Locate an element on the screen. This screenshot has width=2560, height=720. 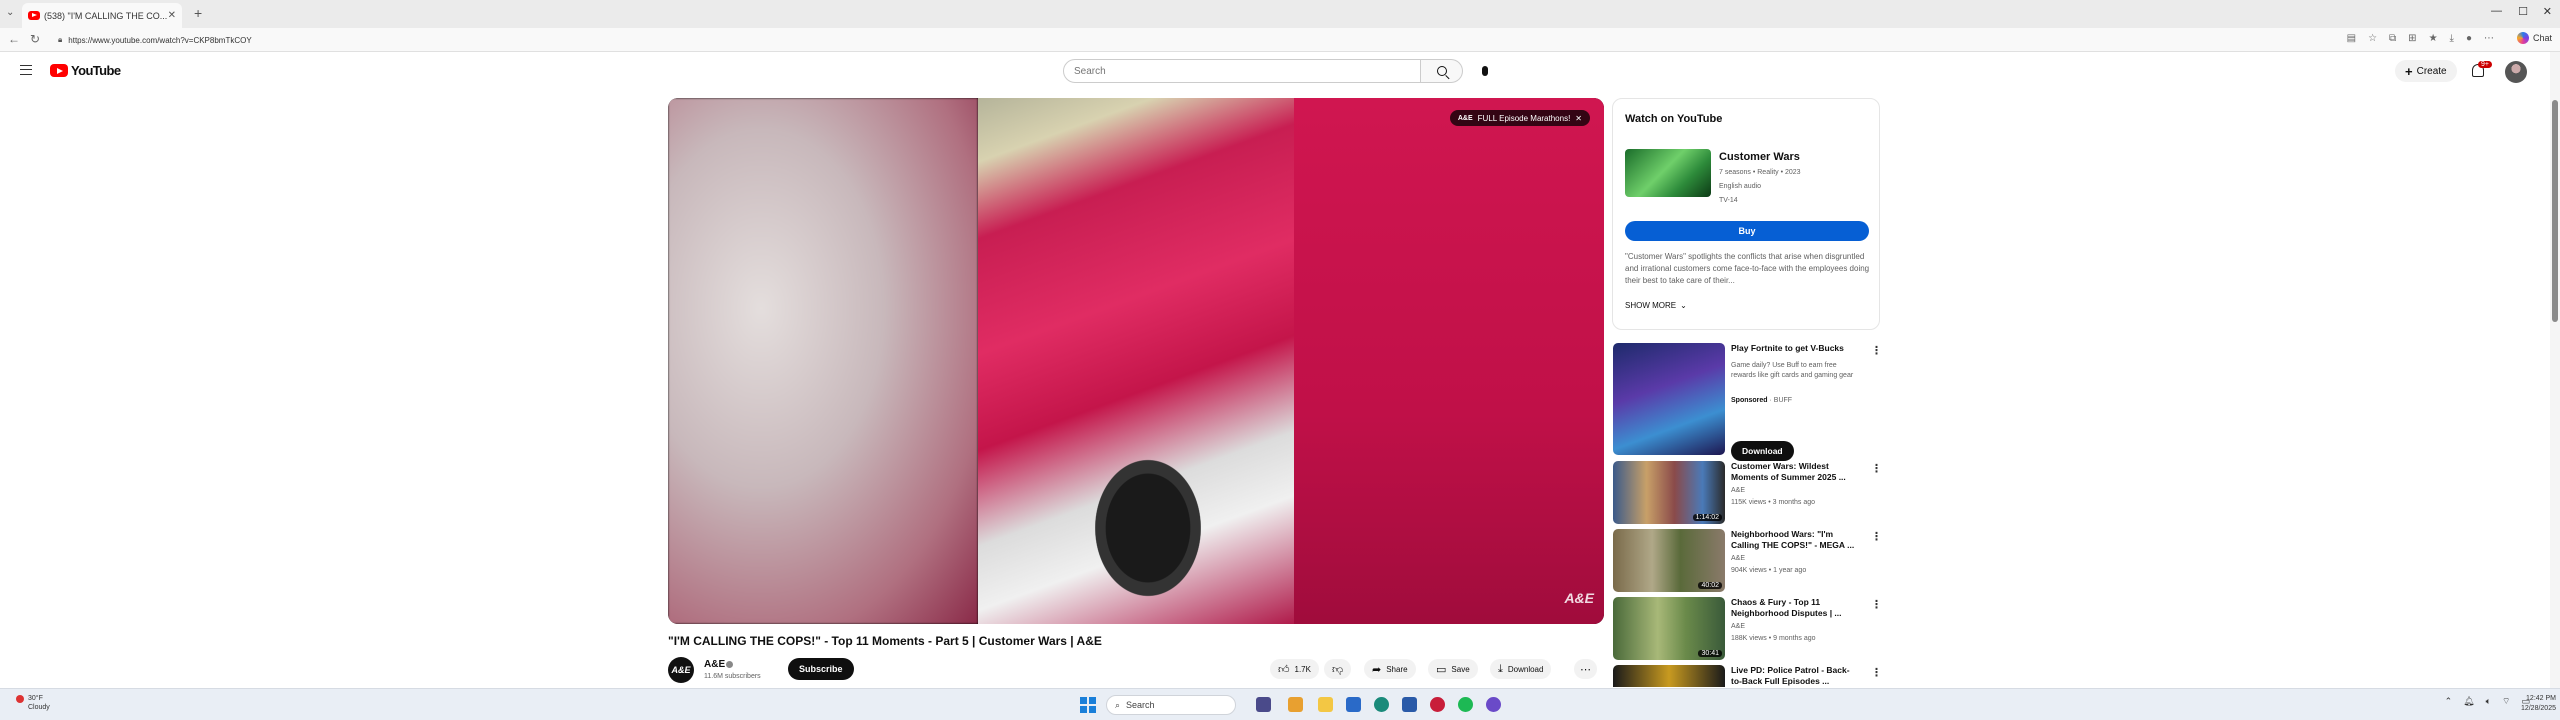
browser-tab: (538) "I'M CALLING THE CO... ✕ is located at coordinates (102, 15).